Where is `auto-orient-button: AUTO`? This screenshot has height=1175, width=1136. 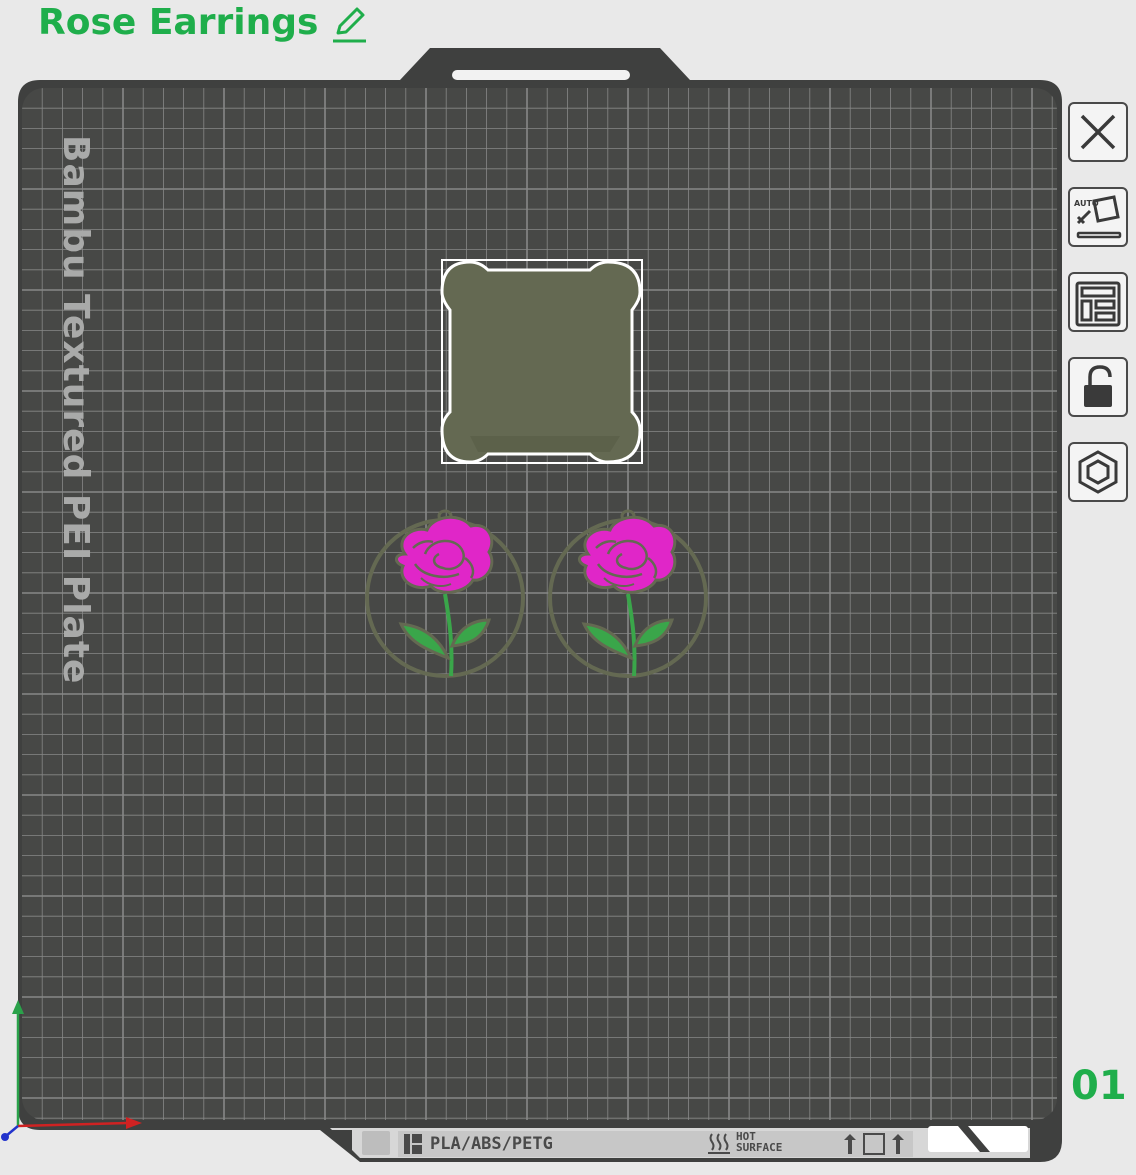 auto-orient-button: AUTO is located at coordinates (1098, 217).